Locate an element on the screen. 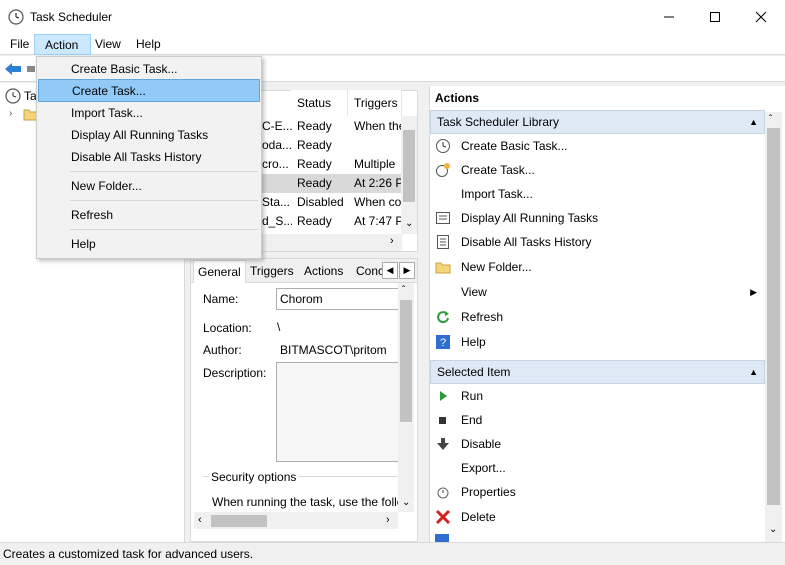  action-end: End is located at coordinates (598, 420).